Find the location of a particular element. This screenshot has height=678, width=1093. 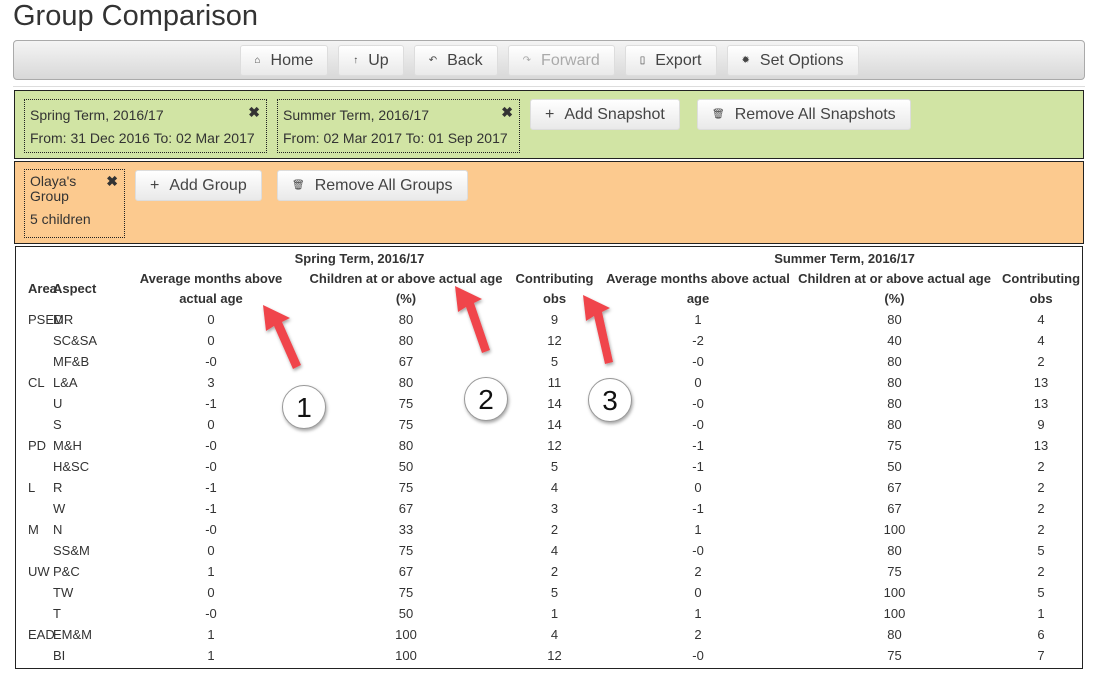

aspect-cell: MF&B is located at coordinates (71, 361).